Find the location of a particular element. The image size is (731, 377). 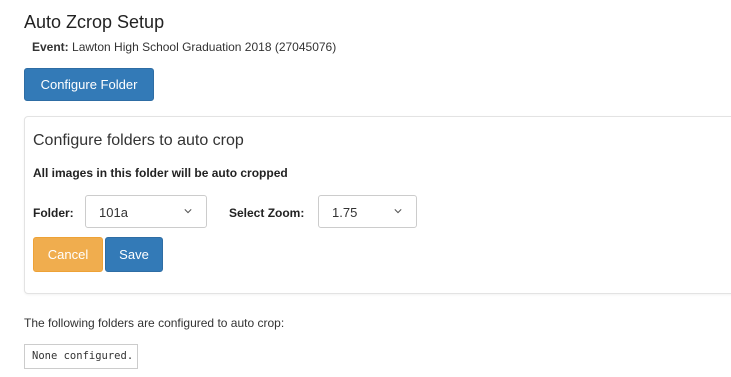

folder-select: 101a is located at coordinates (146, 211).